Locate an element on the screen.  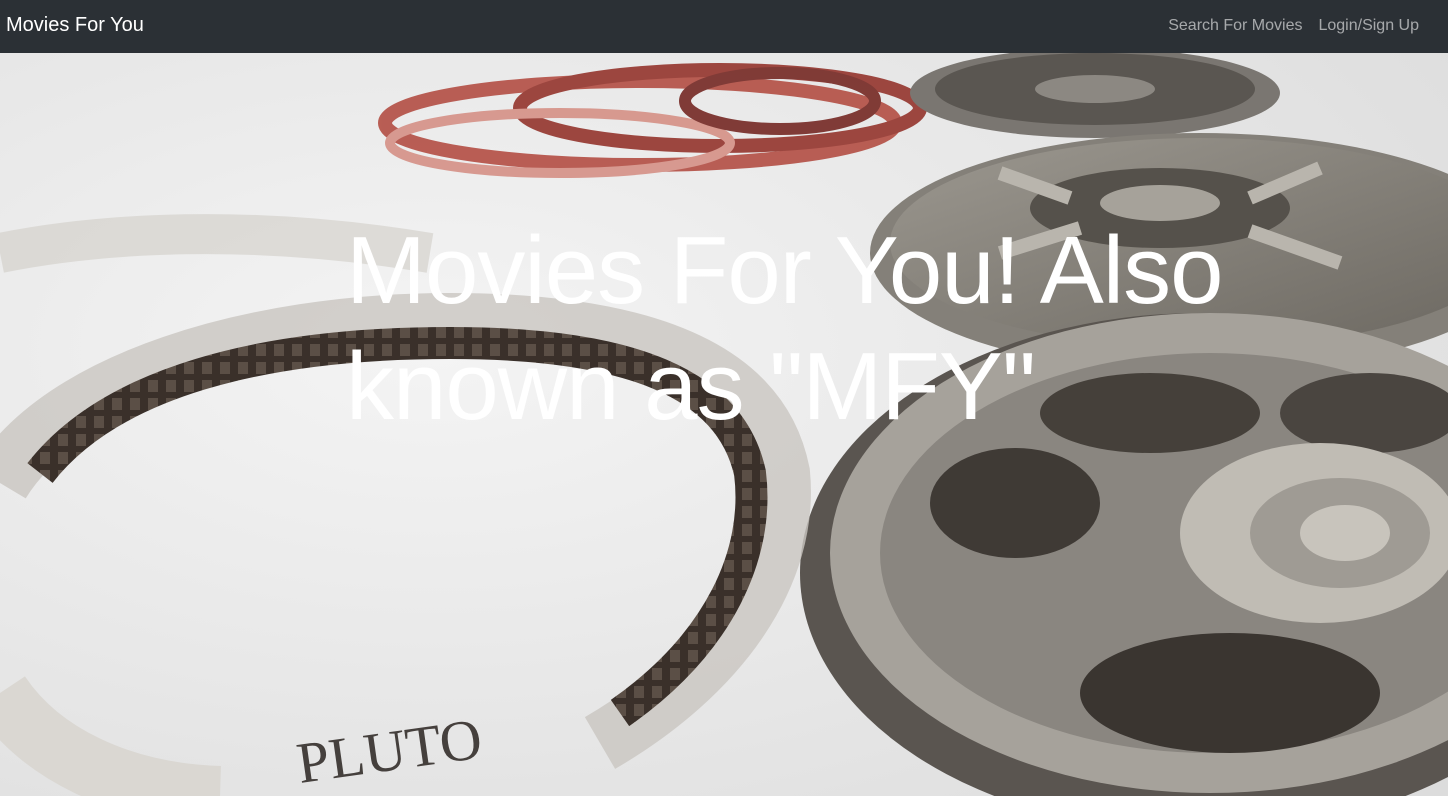
nav-links: Search For Movies Login/Sign Up is located at coordinates (1293, 25).